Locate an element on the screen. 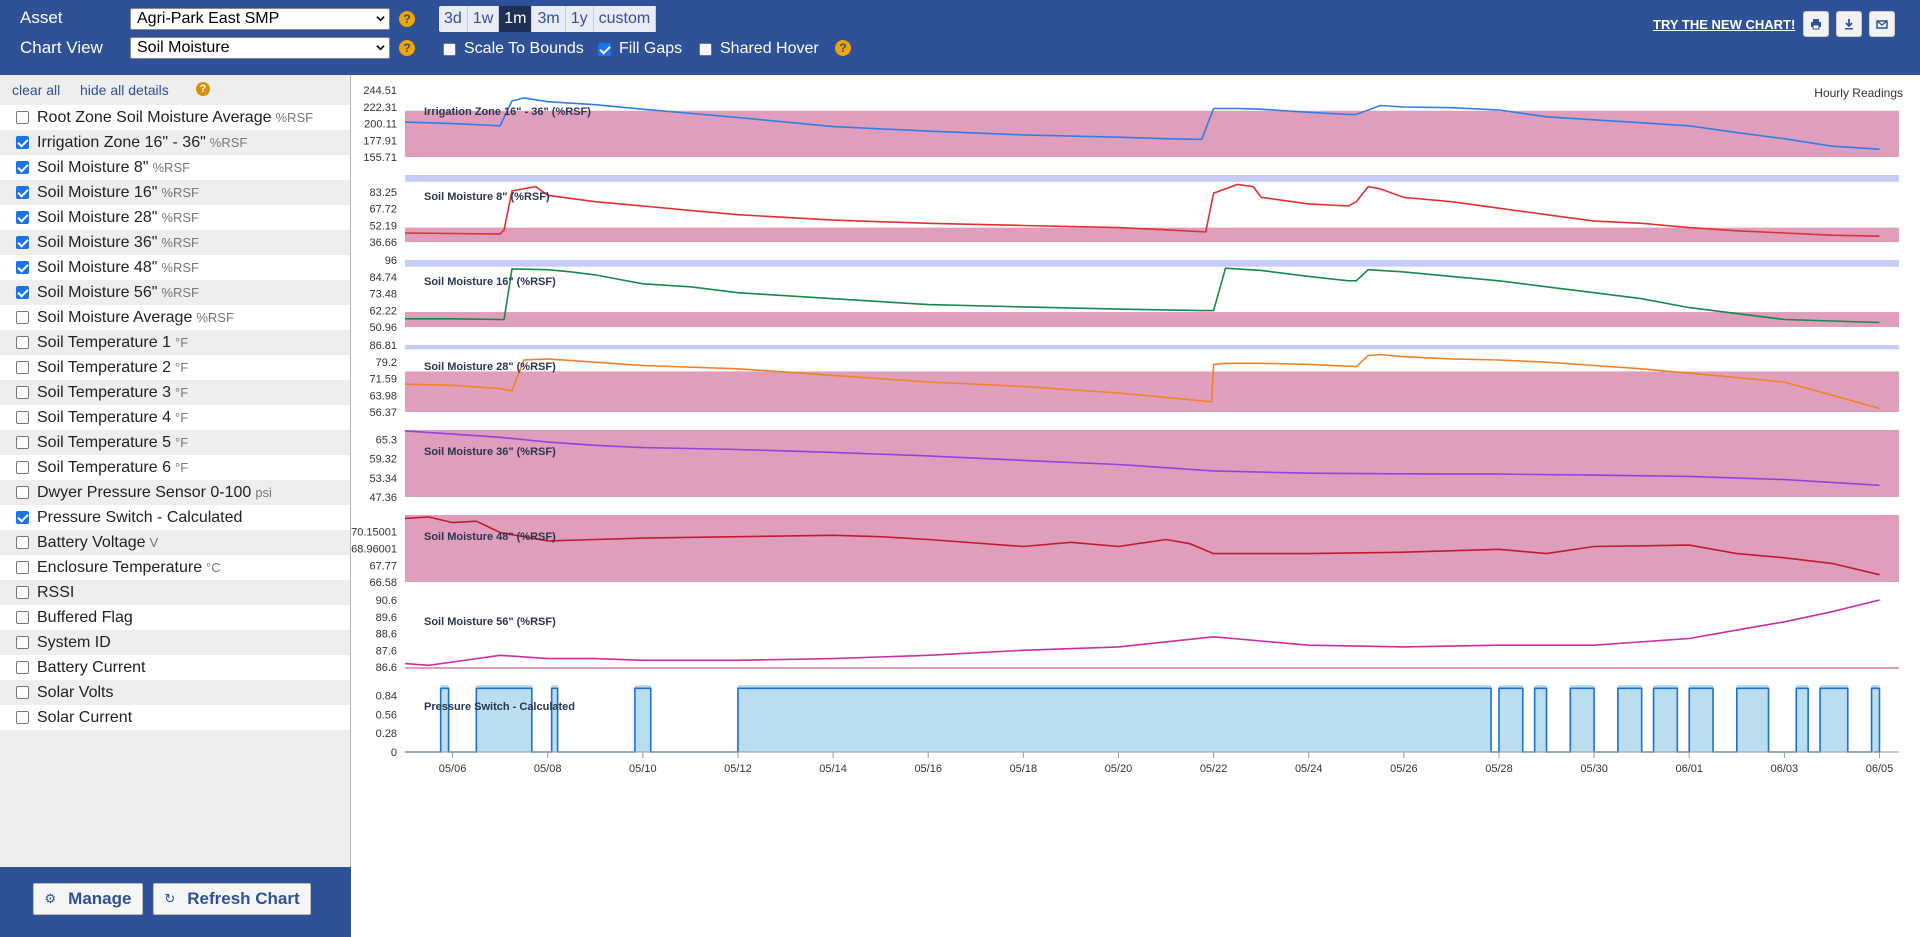  clear-all-link: clear all is located at coordinates (36, 90).